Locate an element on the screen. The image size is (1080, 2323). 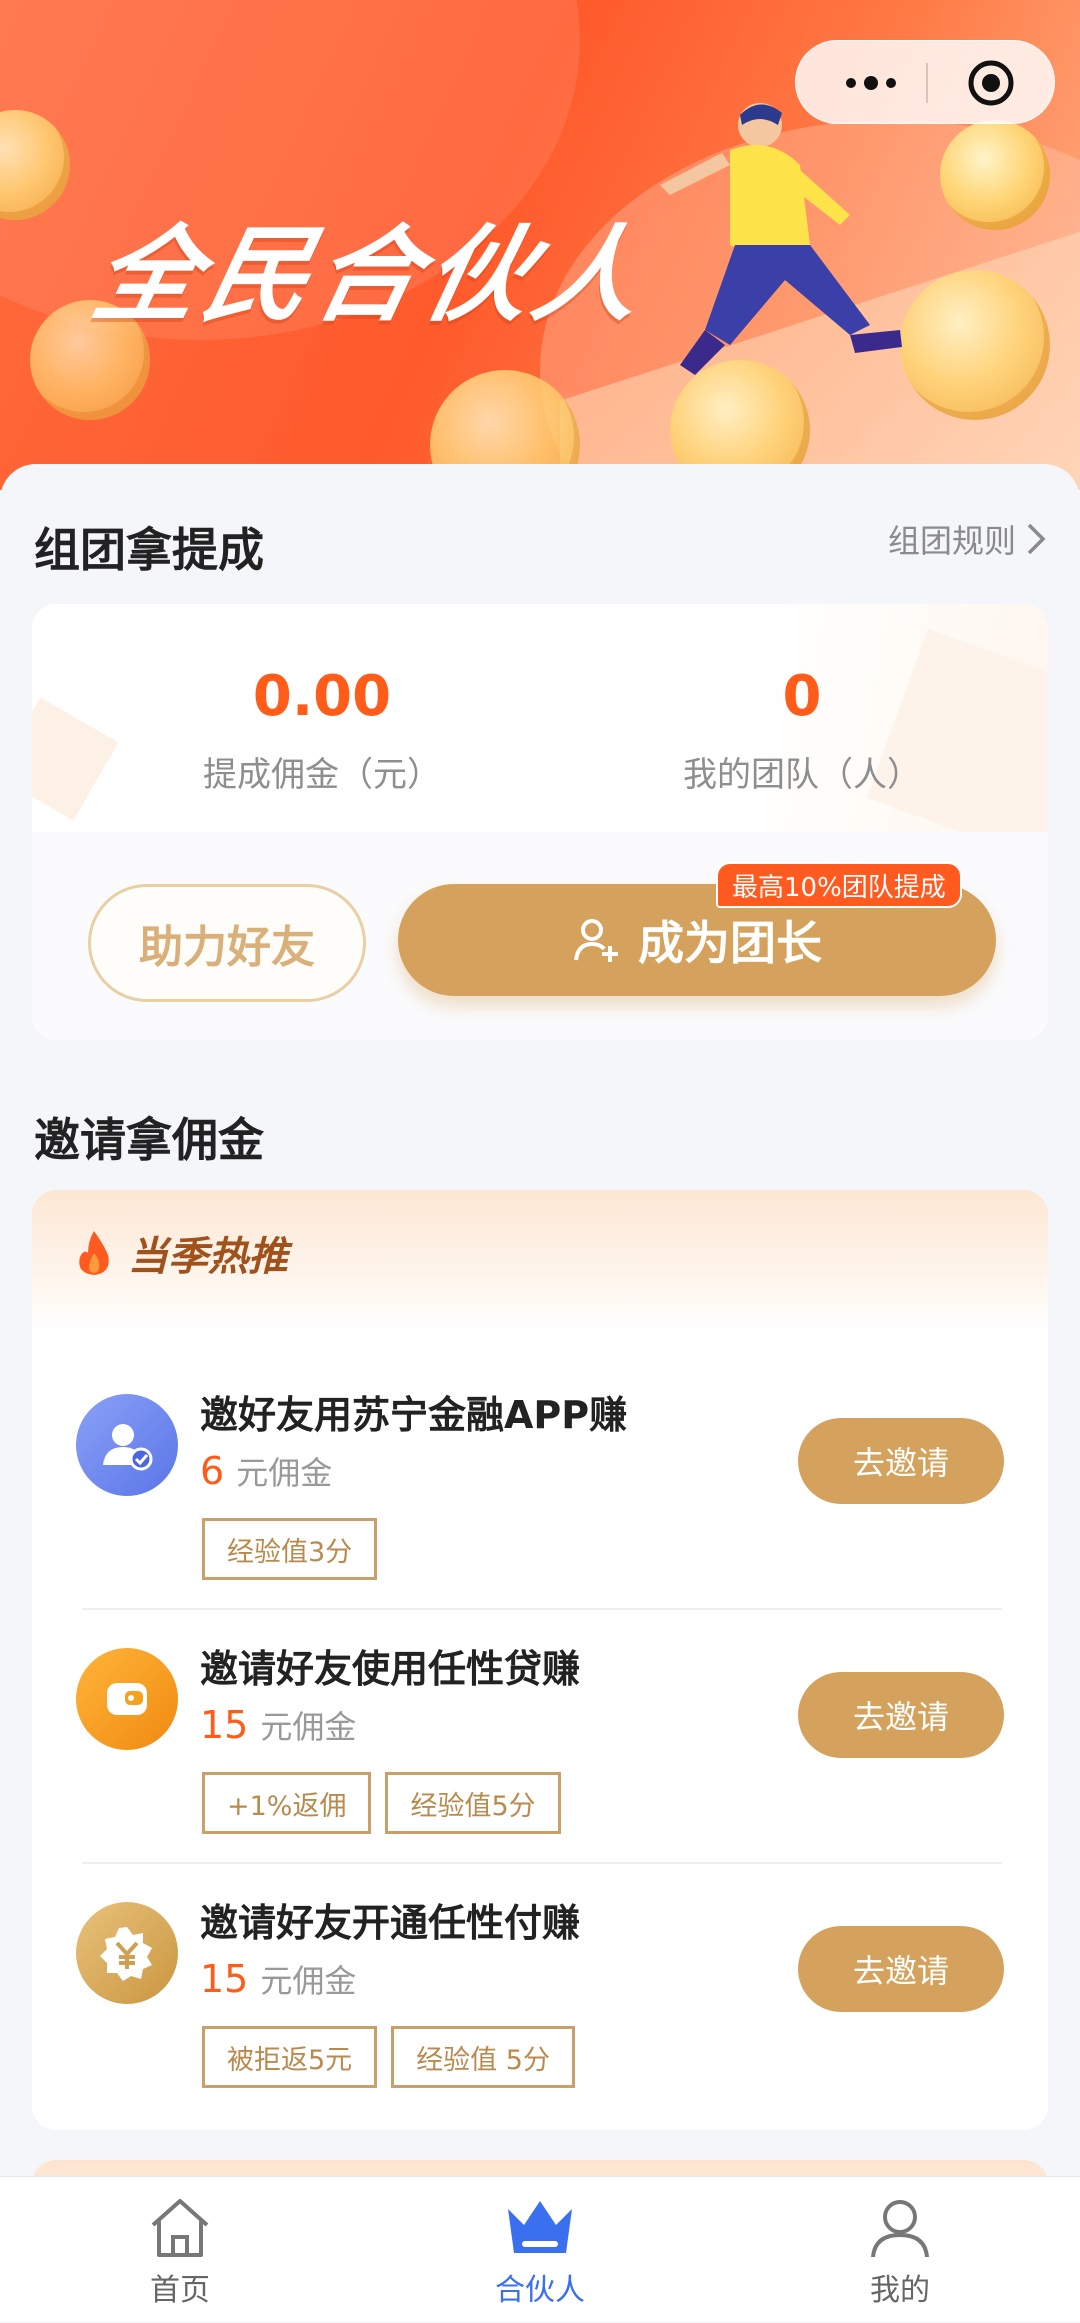
more-dots-icon is located at coordinates (871, 83).